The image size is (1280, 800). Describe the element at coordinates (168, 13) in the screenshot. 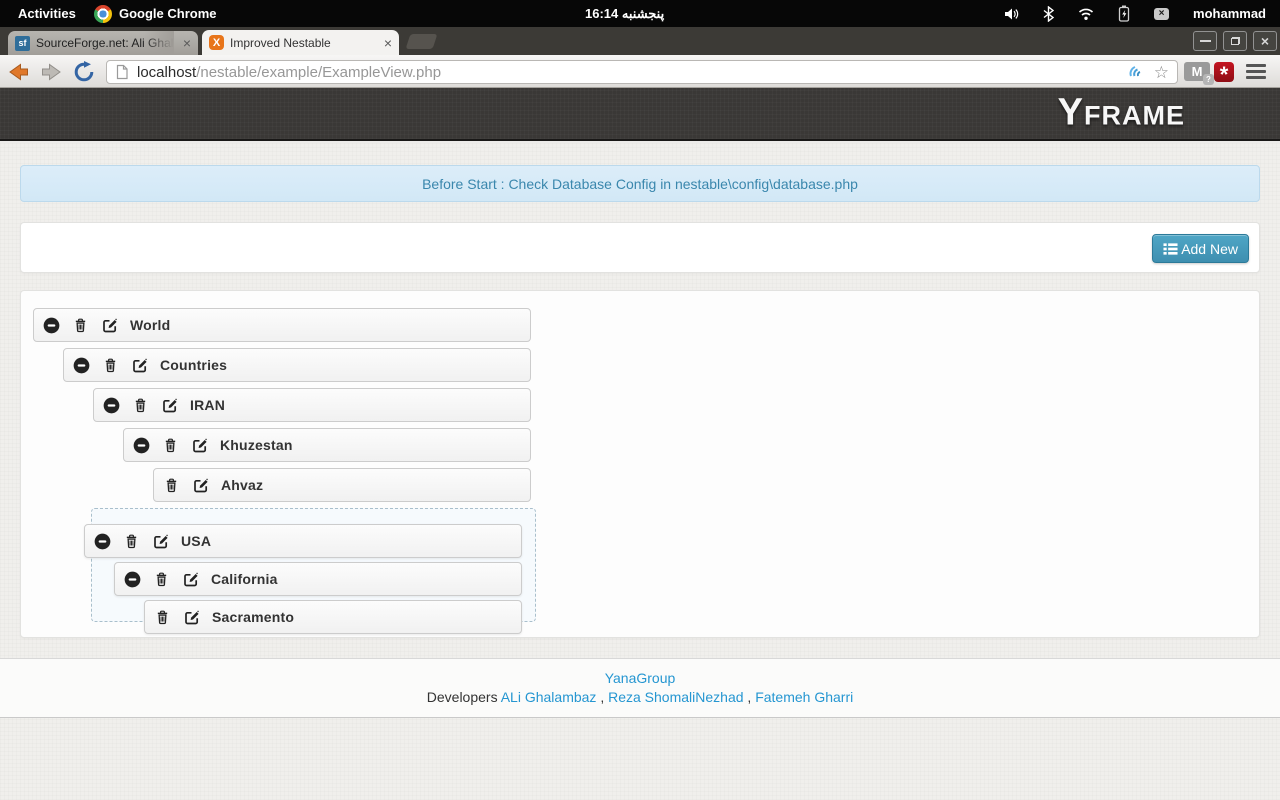

I see `app-menu-label: Google Chrome` at that location.